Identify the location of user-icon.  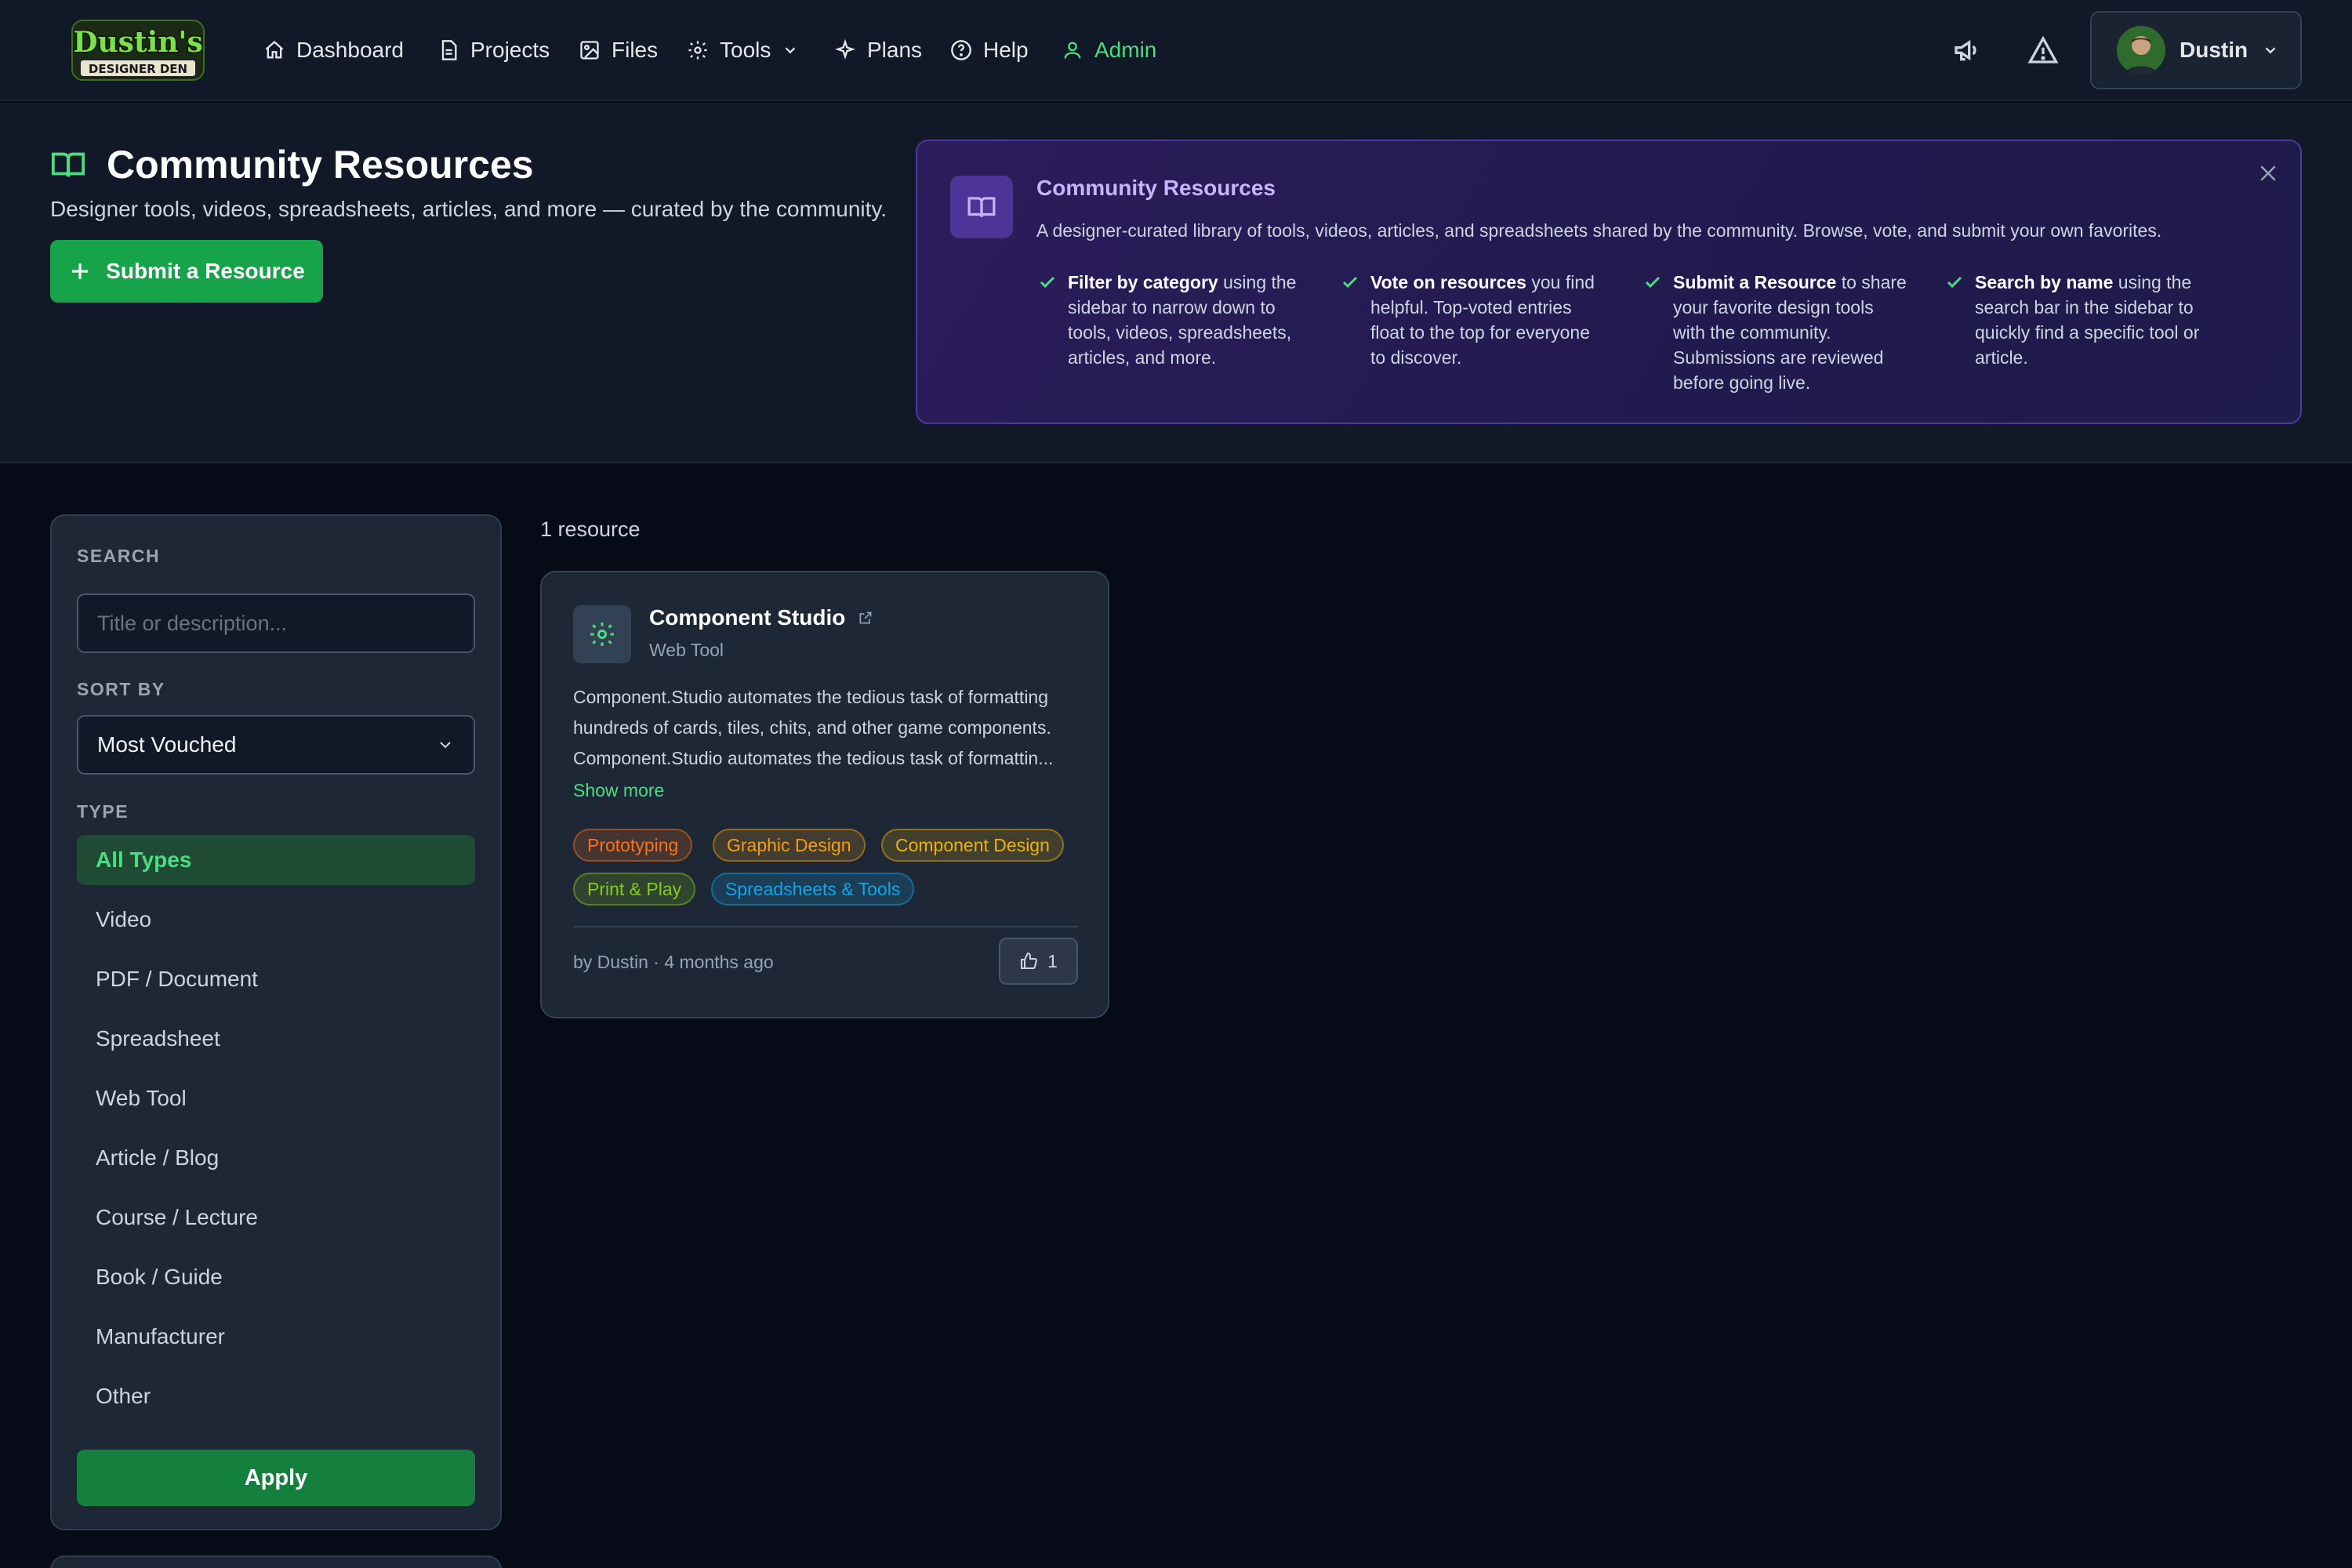
(1072, 51).